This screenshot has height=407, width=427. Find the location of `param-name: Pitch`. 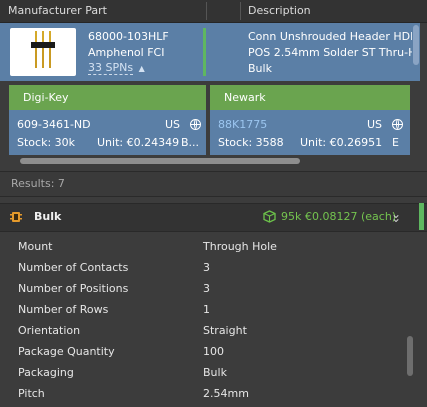

param-name: Pitch is located at coordinates (31, 393).